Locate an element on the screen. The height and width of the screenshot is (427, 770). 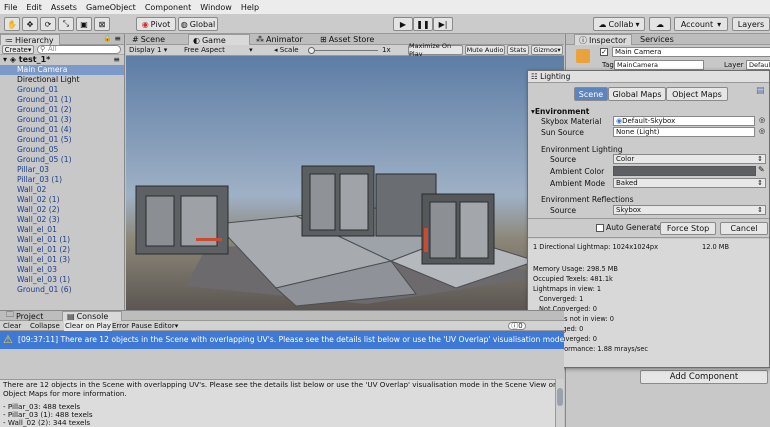
hierarchy-item: Ground_01 (4) is located at coordinates (62, 130).